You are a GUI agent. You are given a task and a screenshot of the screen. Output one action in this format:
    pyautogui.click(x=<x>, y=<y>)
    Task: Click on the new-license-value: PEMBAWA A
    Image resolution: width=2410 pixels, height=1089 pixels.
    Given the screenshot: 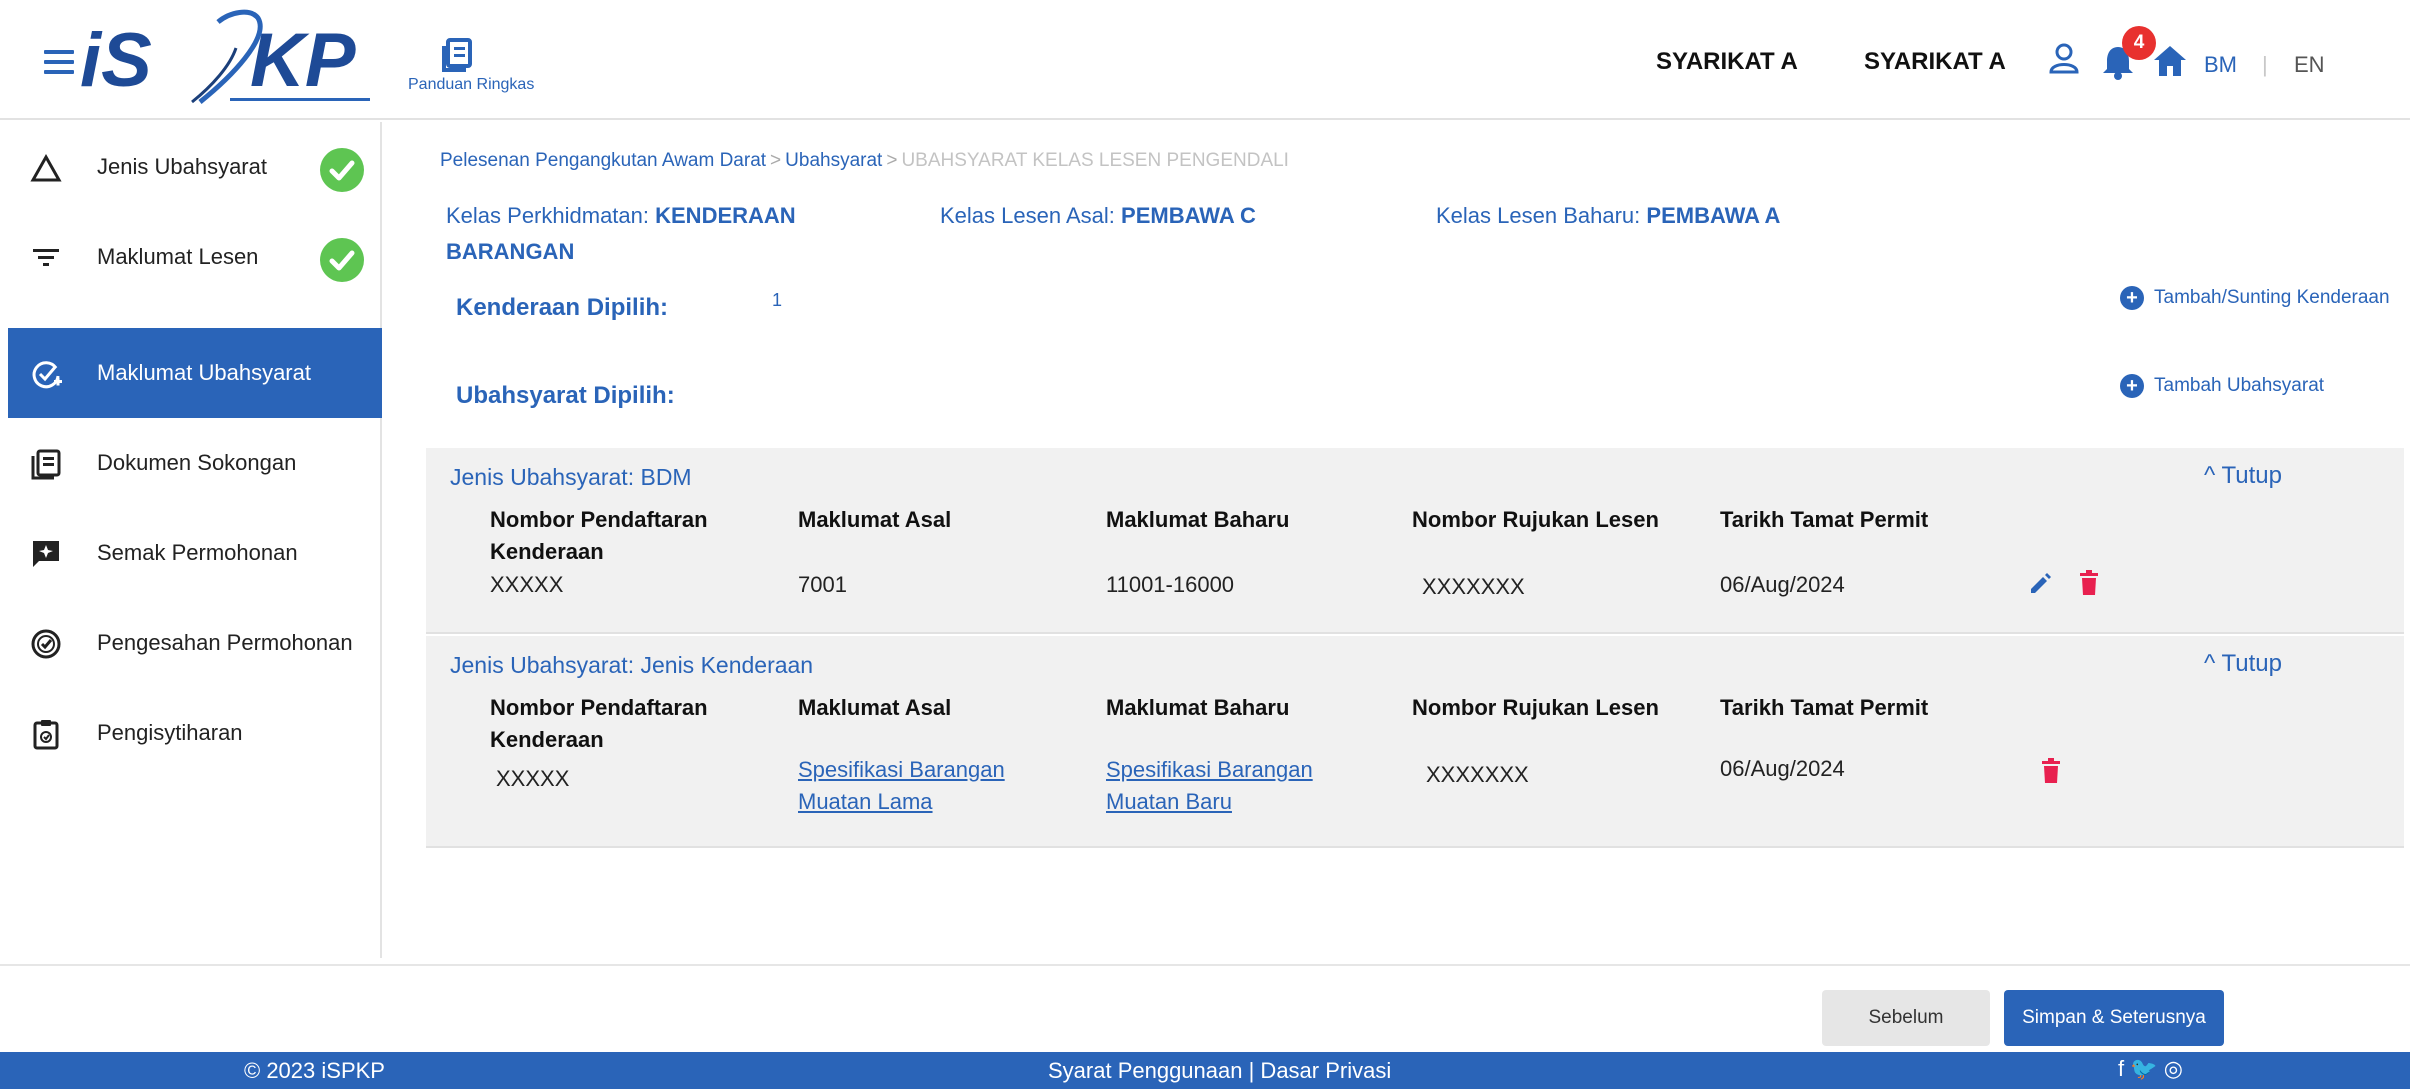 What is the action you would take?
    pyautogui.click(x=1713, y=215)
    